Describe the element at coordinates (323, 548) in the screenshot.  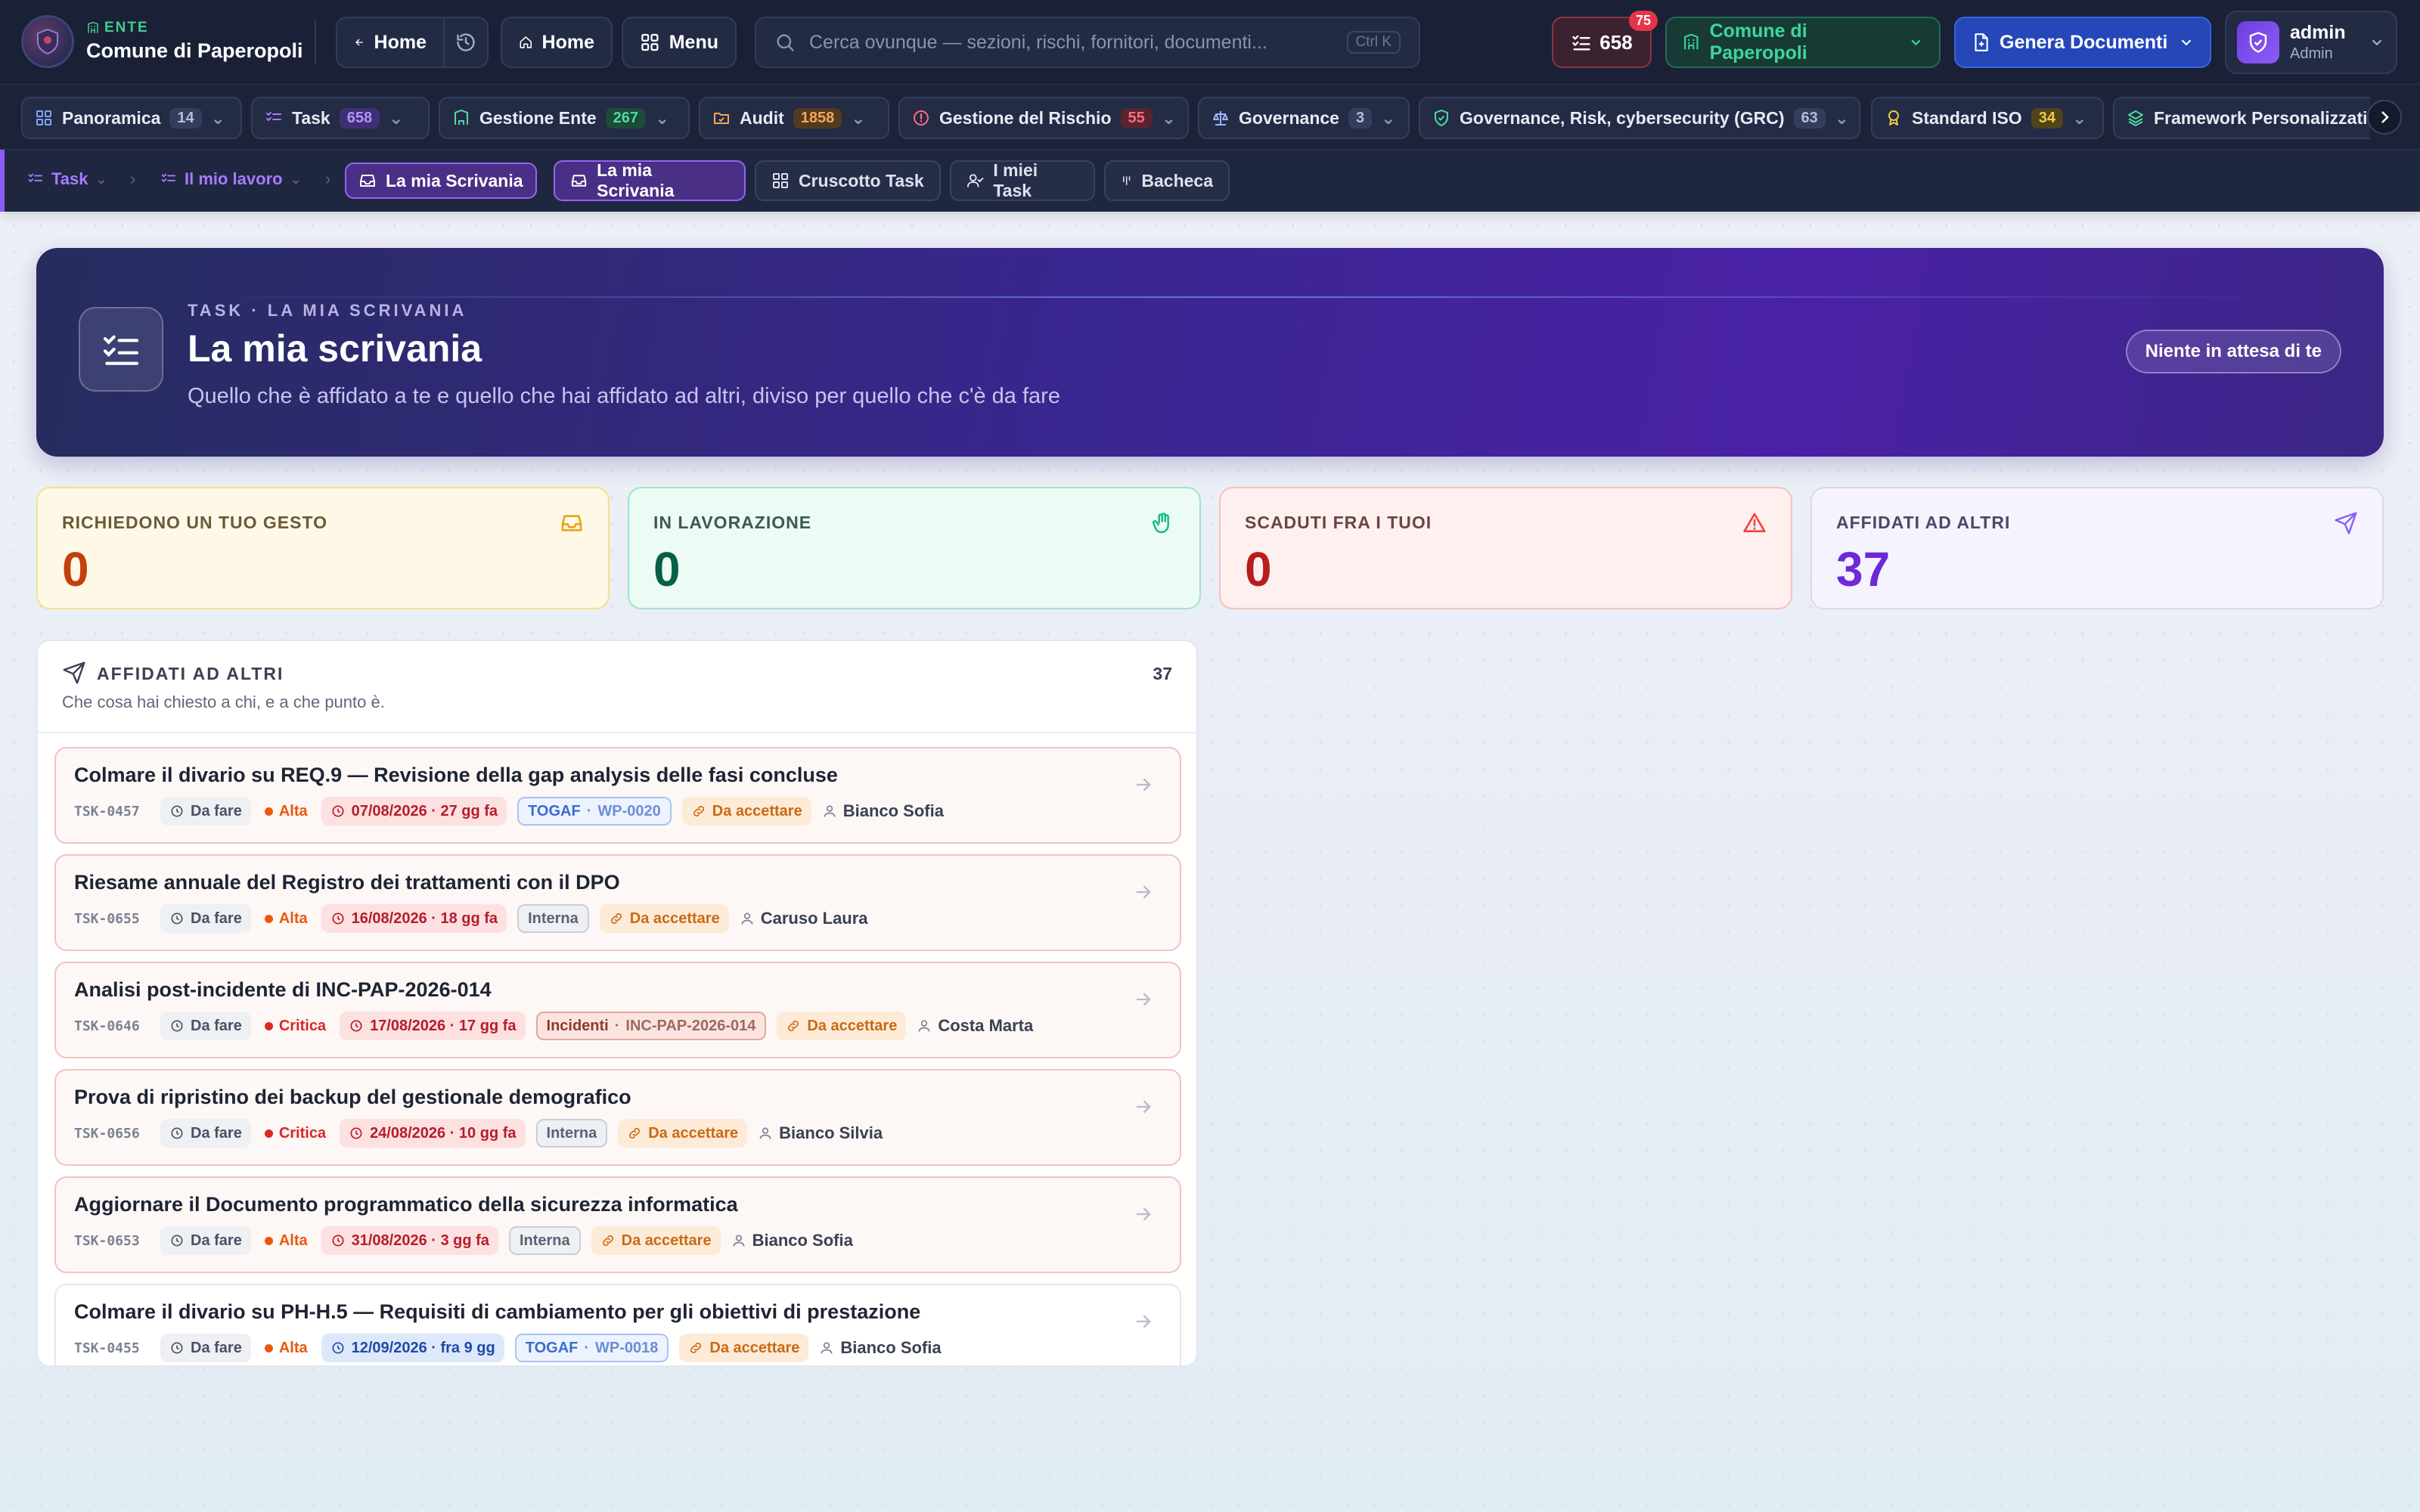
I see `stat-card-gesto: RICHIEDONO UN TUO GESTO 0` at that location.